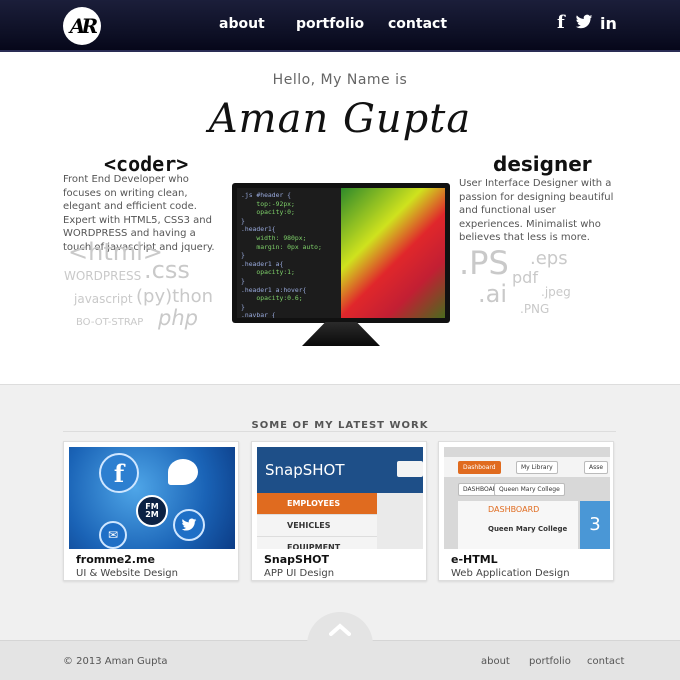 The image size is (680, 680). I want to click on thumb-tab-assets: Asse, so click(596, 467).